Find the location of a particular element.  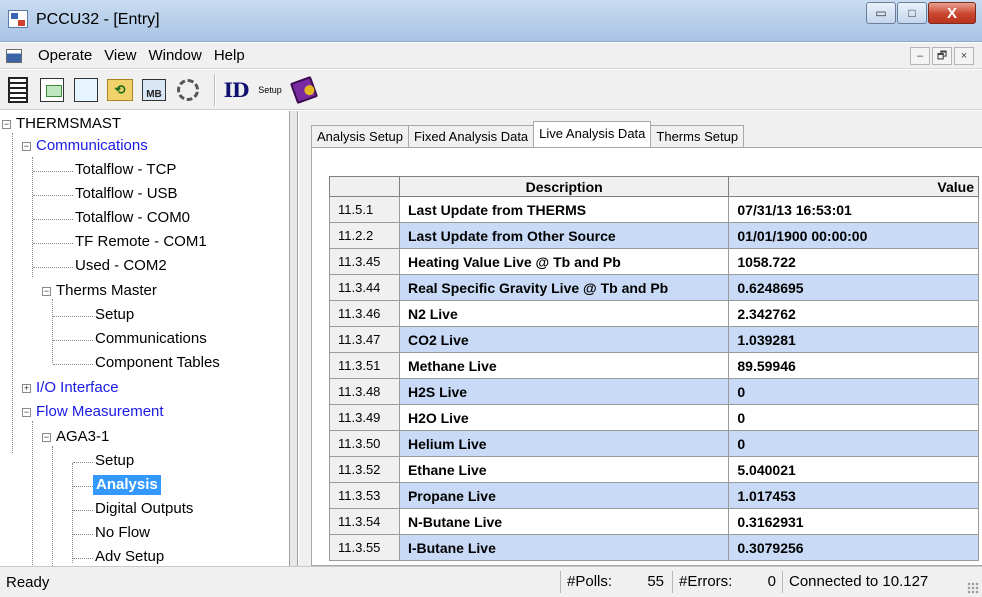

table-row: 11.3.54 N-Butane Live 0.3162931 is located at coordinates (654, 521).